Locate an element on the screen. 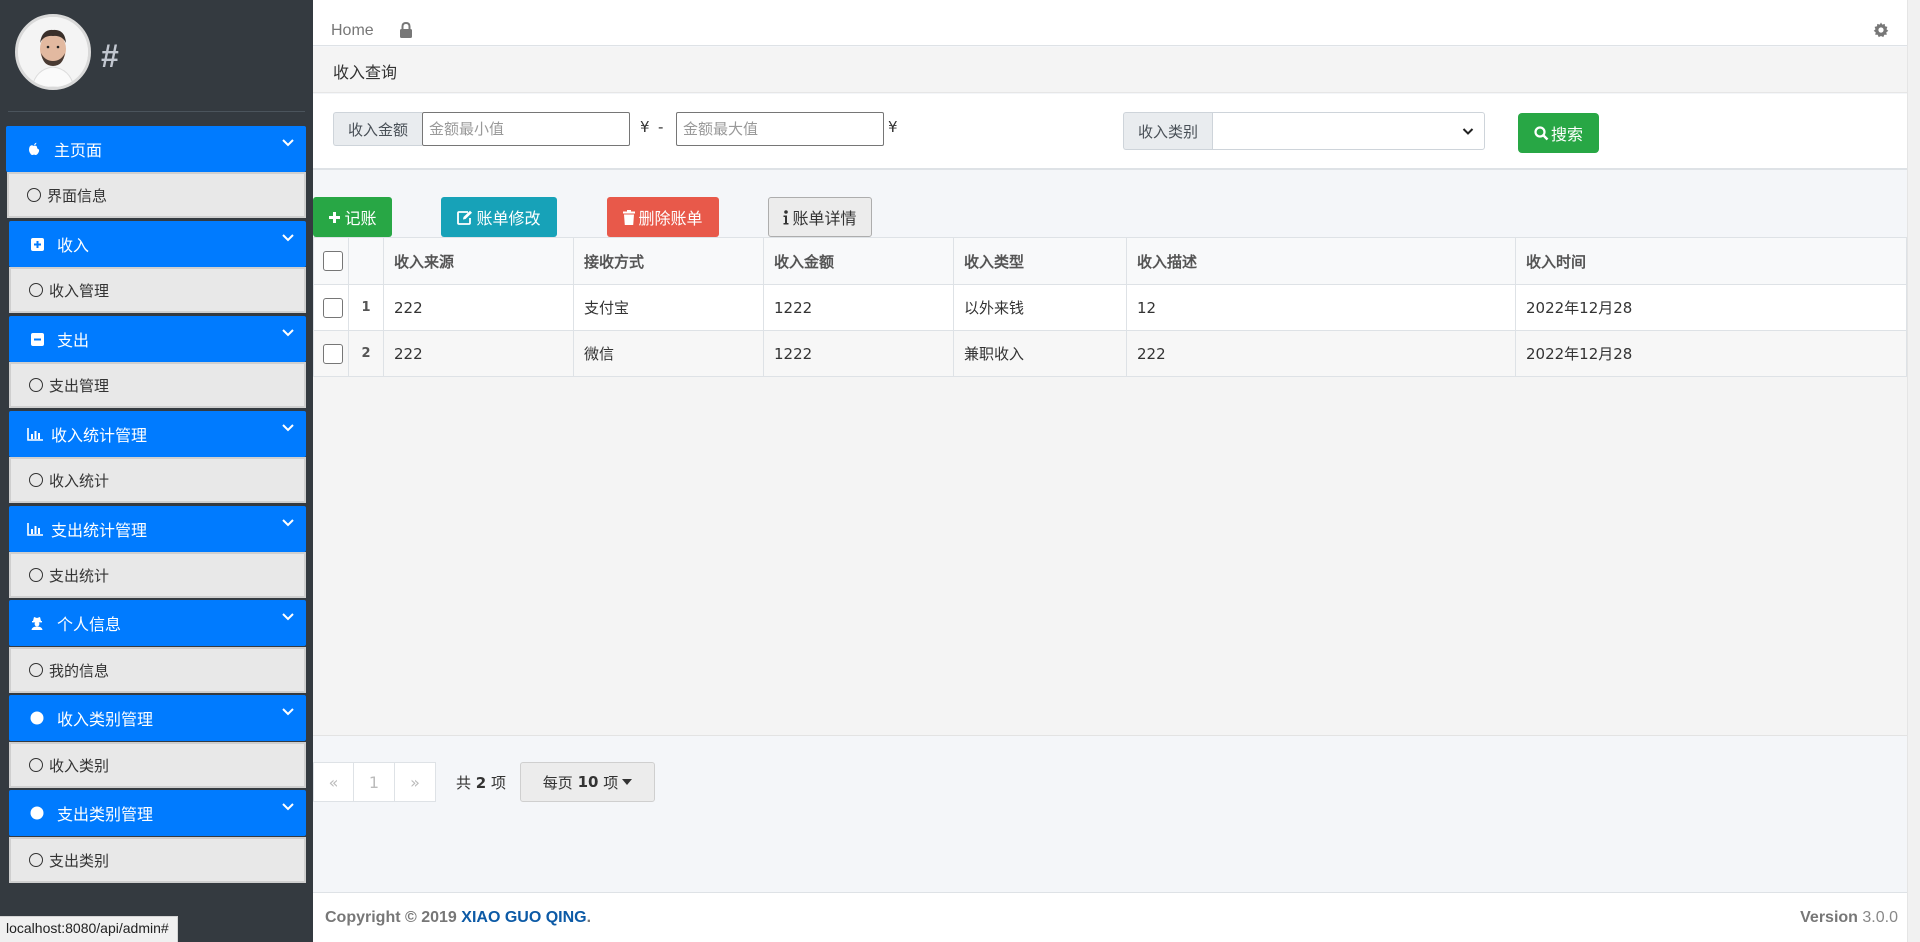  page-size-dropdown: 每页 10 项 is located at coordinates (587, 782).